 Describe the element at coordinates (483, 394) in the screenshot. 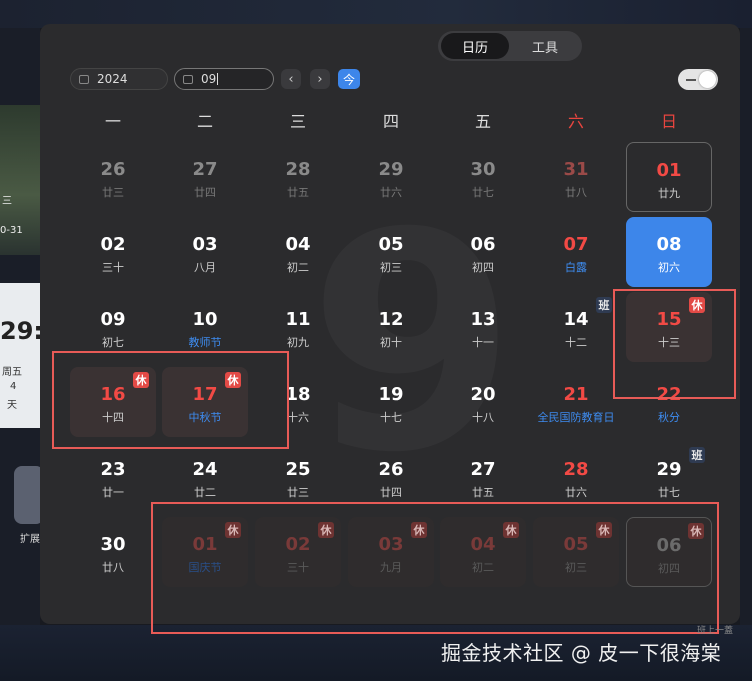

I see `day-number: 20` at that location.